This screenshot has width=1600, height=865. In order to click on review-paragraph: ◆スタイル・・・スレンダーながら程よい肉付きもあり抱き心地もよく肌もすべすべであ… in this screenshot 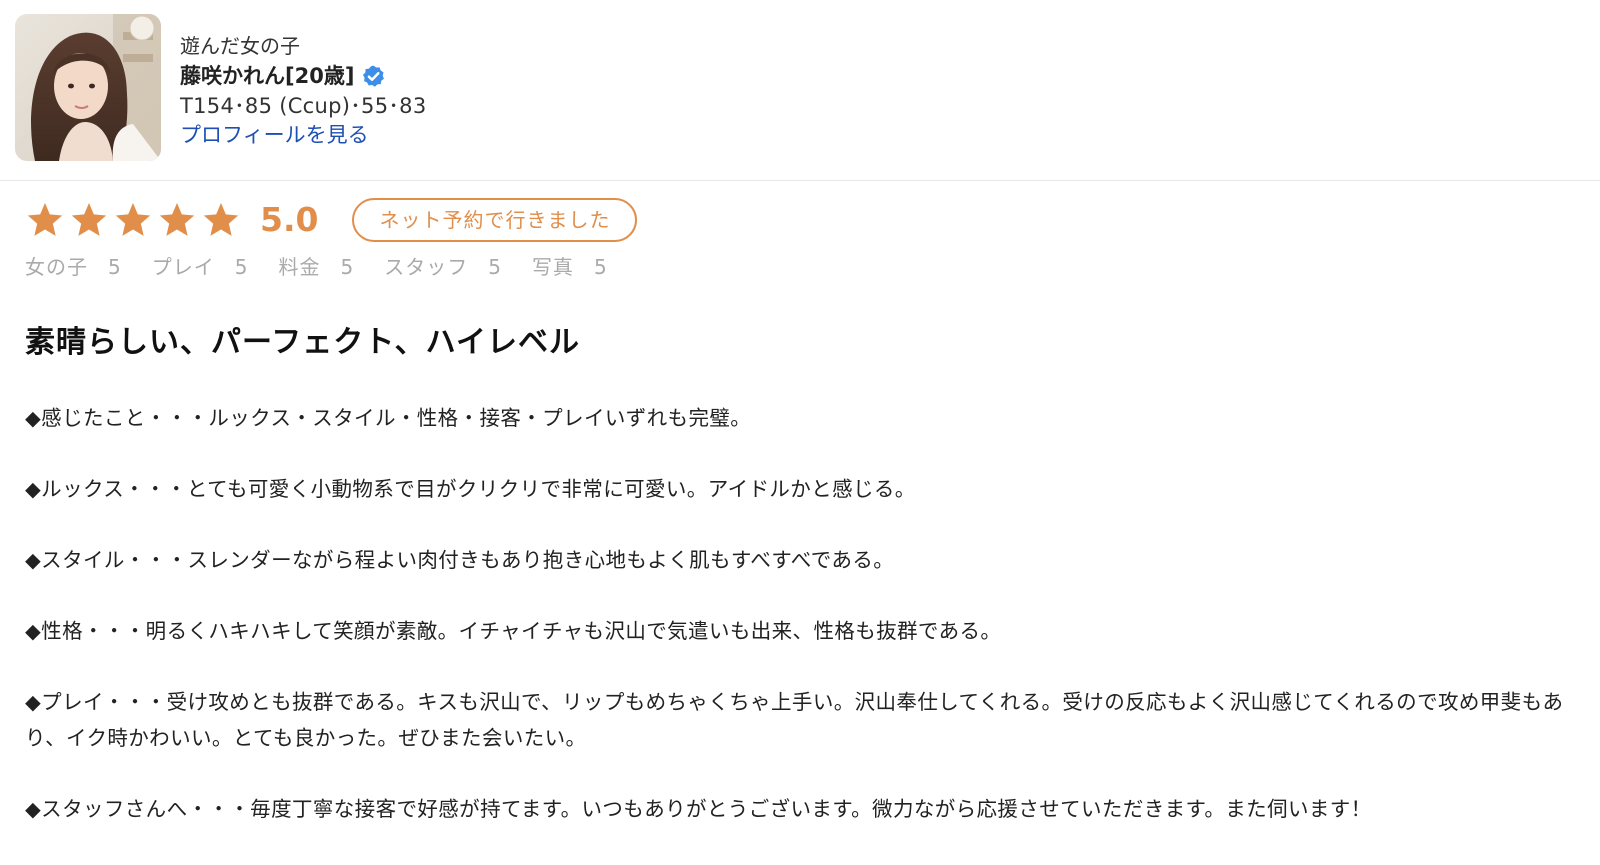, I will do `click(460, 560)`.